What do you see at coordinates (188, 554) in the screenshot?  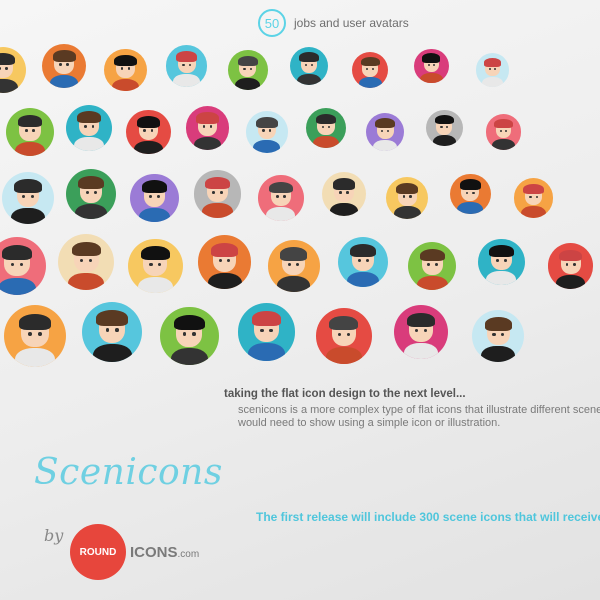 I see `roundicons-domain: .com` at bounding box center [188, 554].